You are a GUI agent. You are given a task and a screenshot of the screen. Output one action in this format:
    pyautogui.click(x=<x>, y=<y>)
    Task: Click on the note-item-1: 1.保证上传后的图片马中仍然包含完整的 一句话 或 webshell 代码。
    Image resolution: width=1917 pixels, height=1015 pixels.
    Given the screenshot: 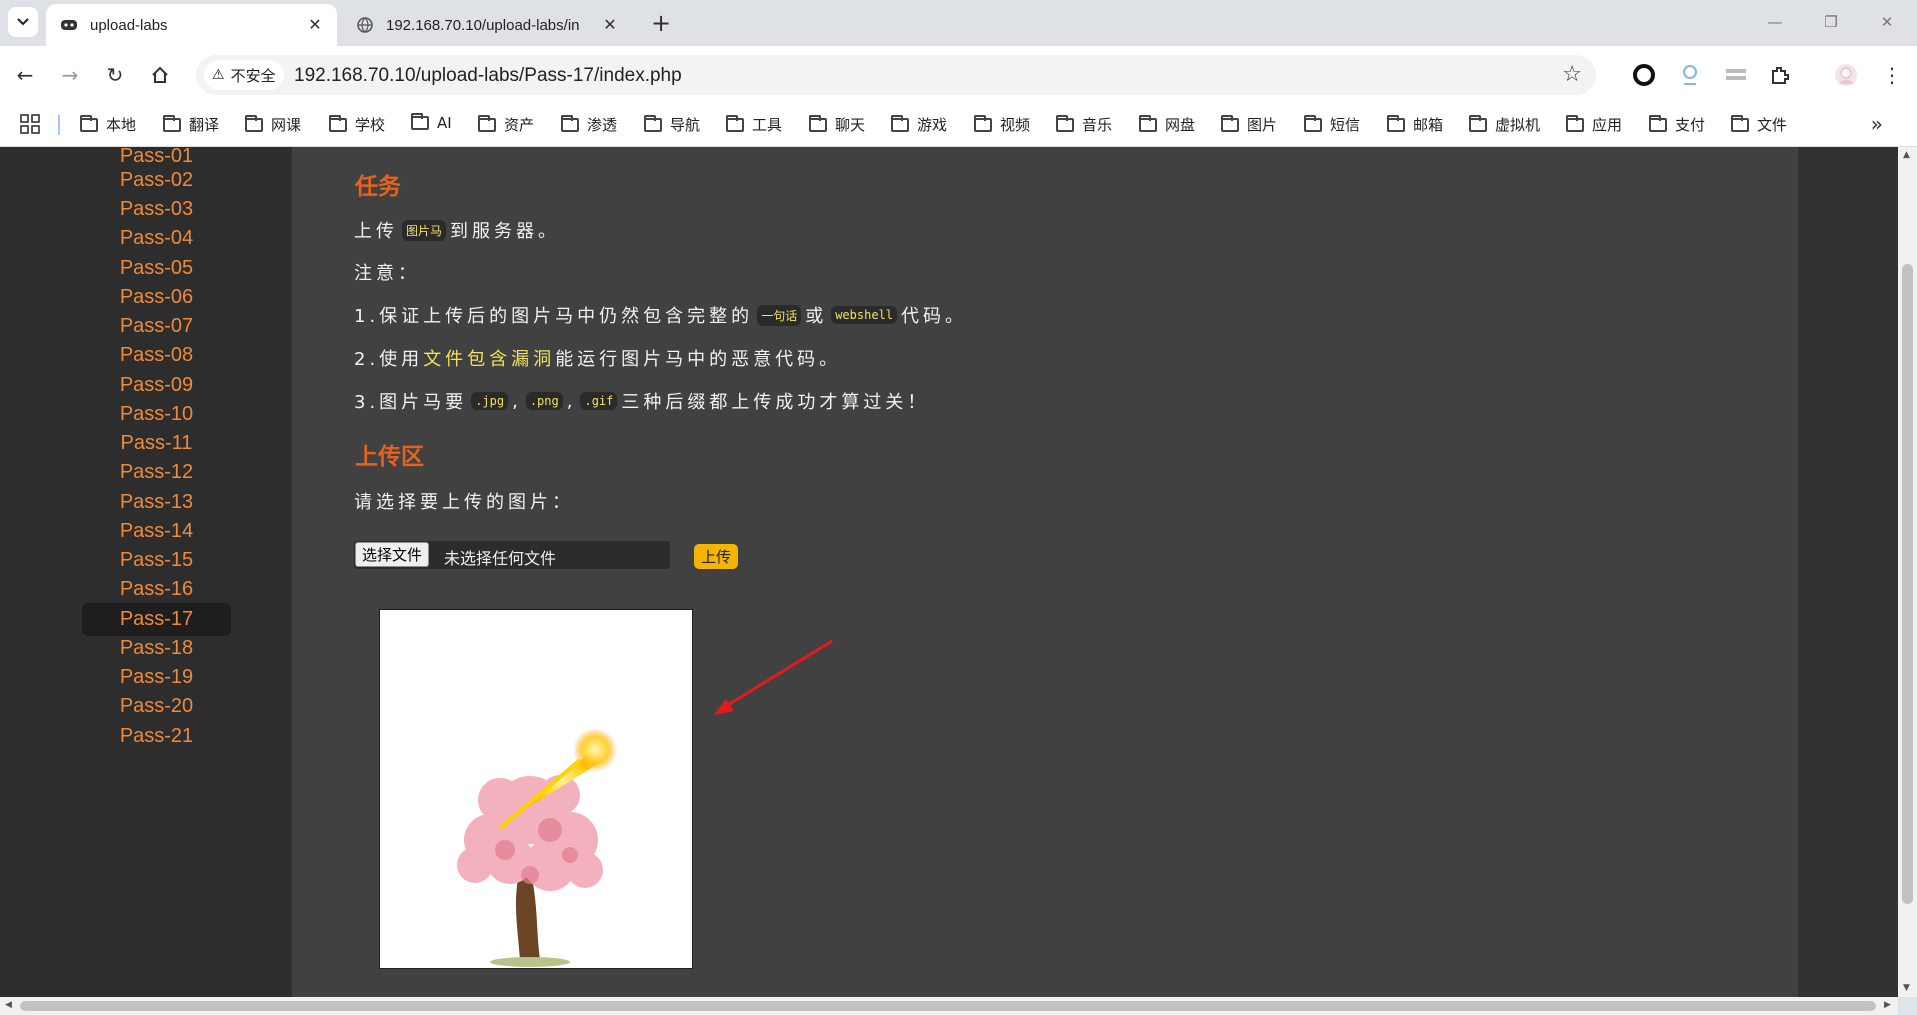 What is the action you would take?
    pyautogui.click(x=660, y=315)
    